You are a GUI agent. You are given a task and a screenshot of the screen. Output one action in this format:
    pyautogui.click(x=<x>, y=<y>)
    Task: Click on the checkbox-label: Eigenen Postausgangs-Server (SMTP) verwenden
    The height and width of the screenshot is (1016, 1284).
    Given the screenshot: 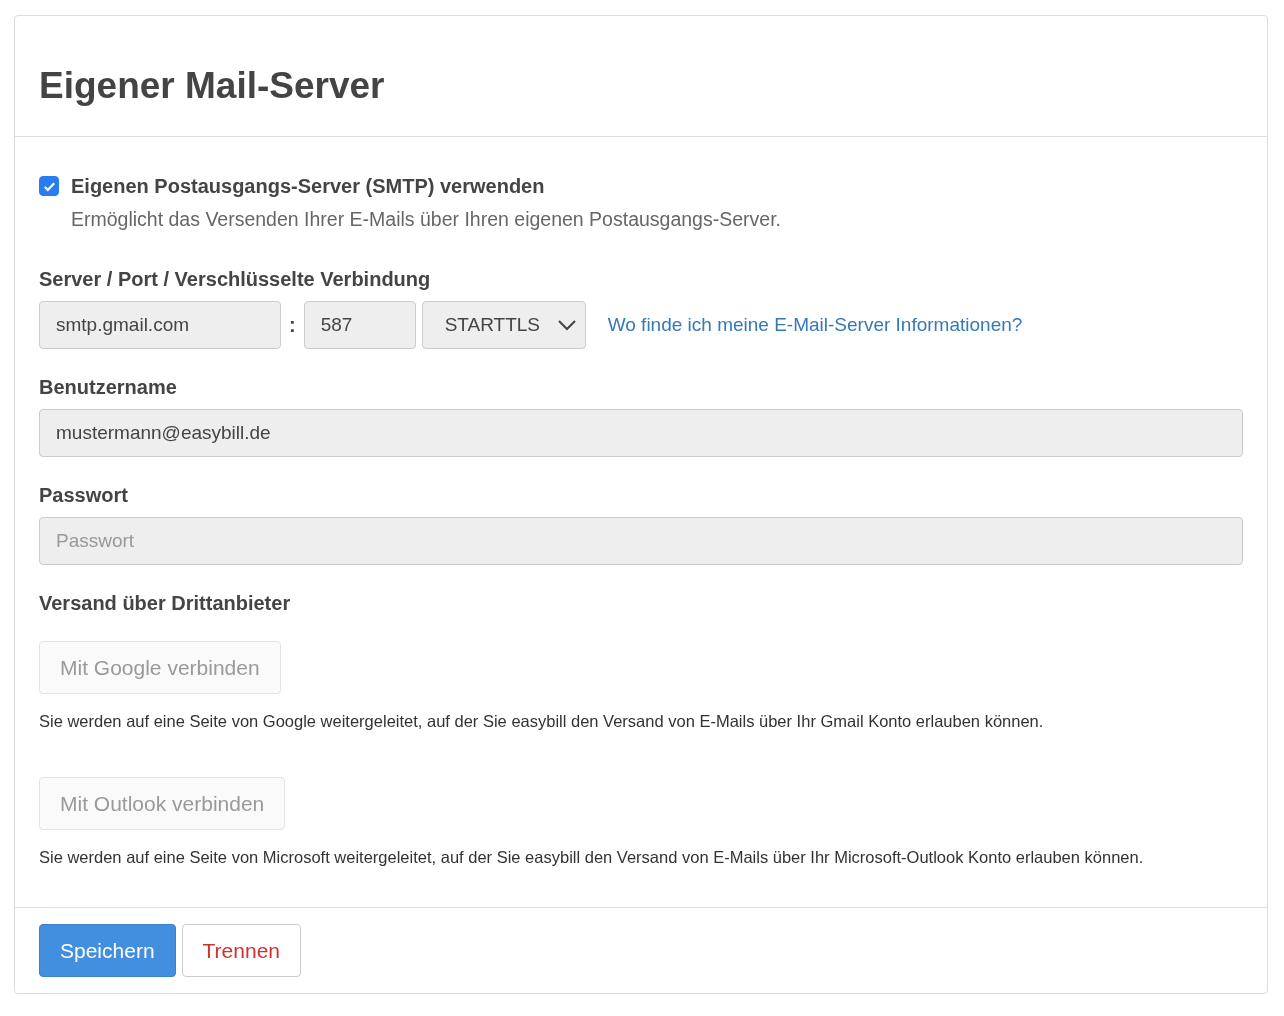 What is the action you would take?
    pyautogui.click(x=308, y=186)
    